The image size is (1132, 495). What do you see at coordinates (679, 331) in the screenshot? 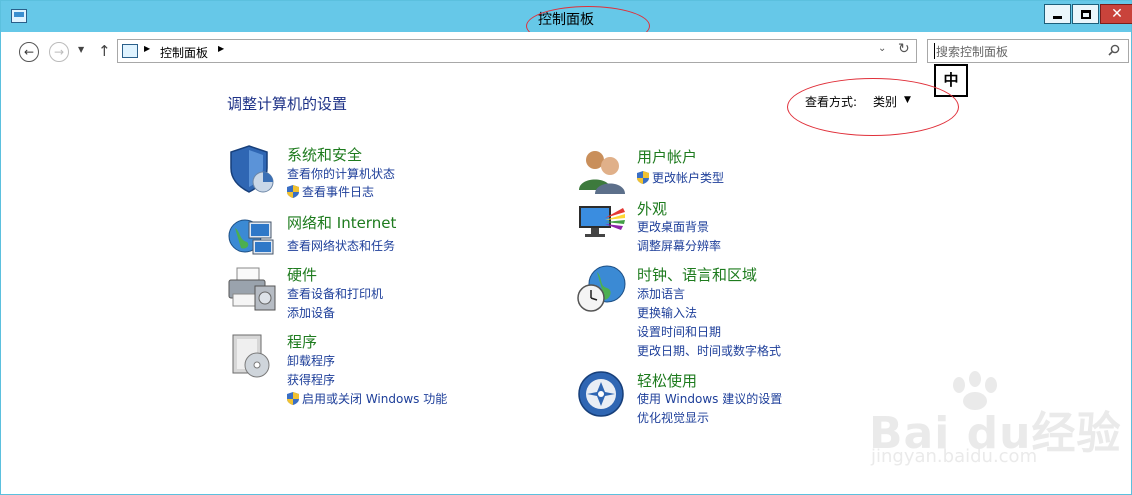
I see `link-set-time-date: 设置时间和日期` at bounding box center [679, 331].